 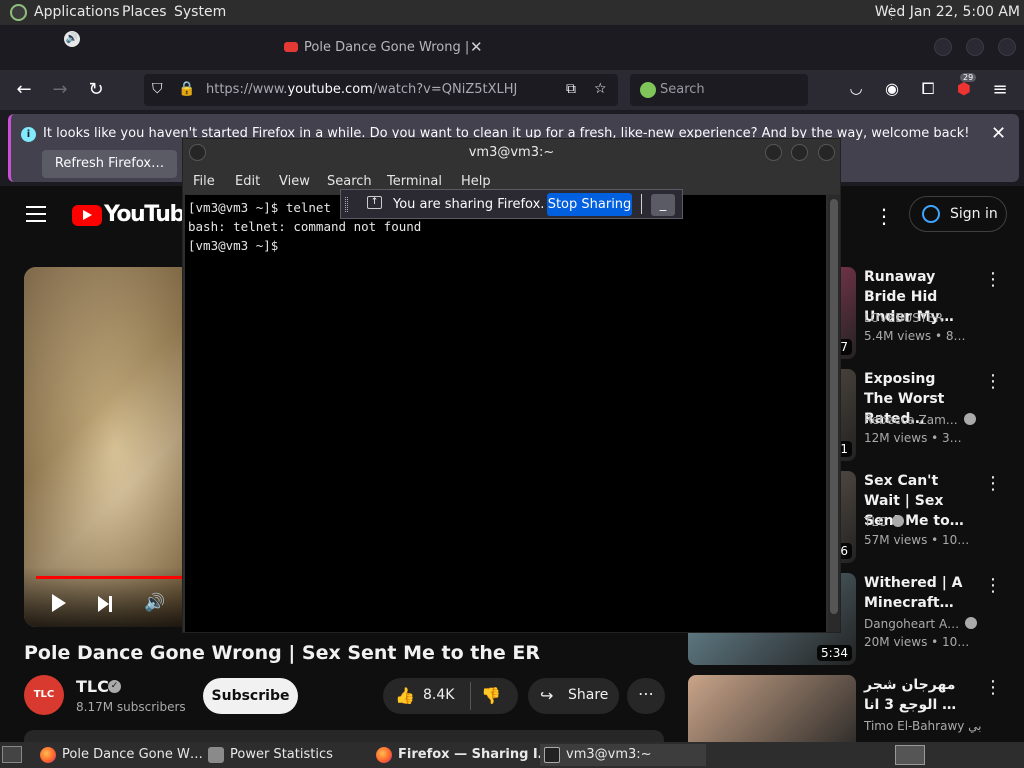 What do you see at coordinates (663, 205) in the screenshot?
I see `minimize-indicator-button: _` at bounding box center [663, 205].